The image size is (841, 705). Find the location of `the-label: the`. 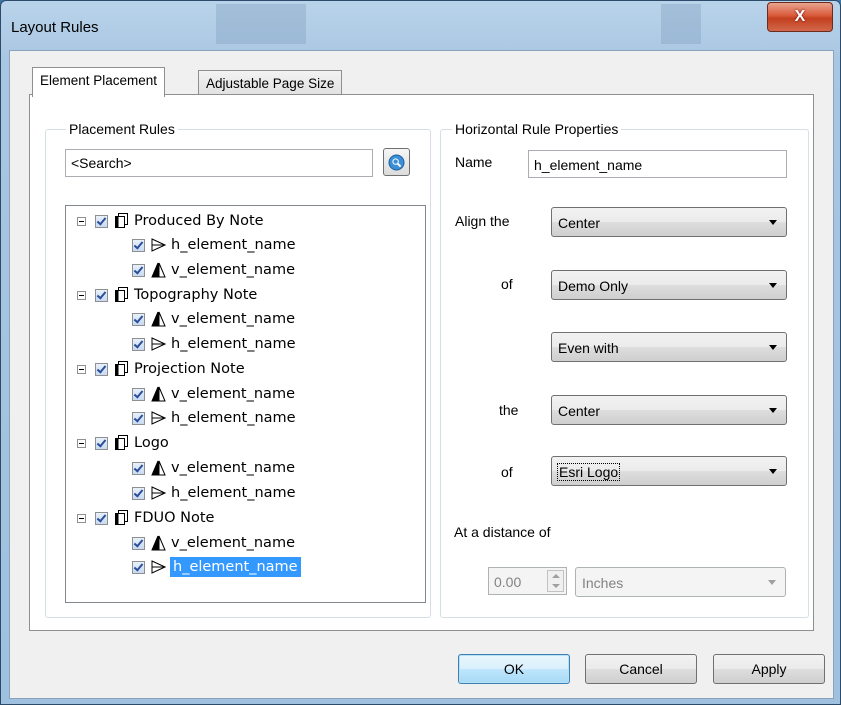

the-label: the is located at coordinates (509, 410).